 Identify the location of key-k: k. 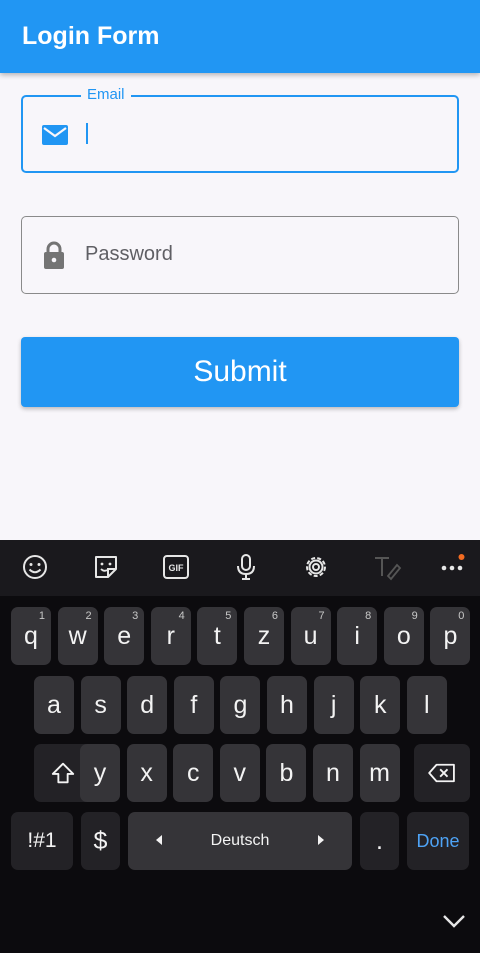
(380, 705).